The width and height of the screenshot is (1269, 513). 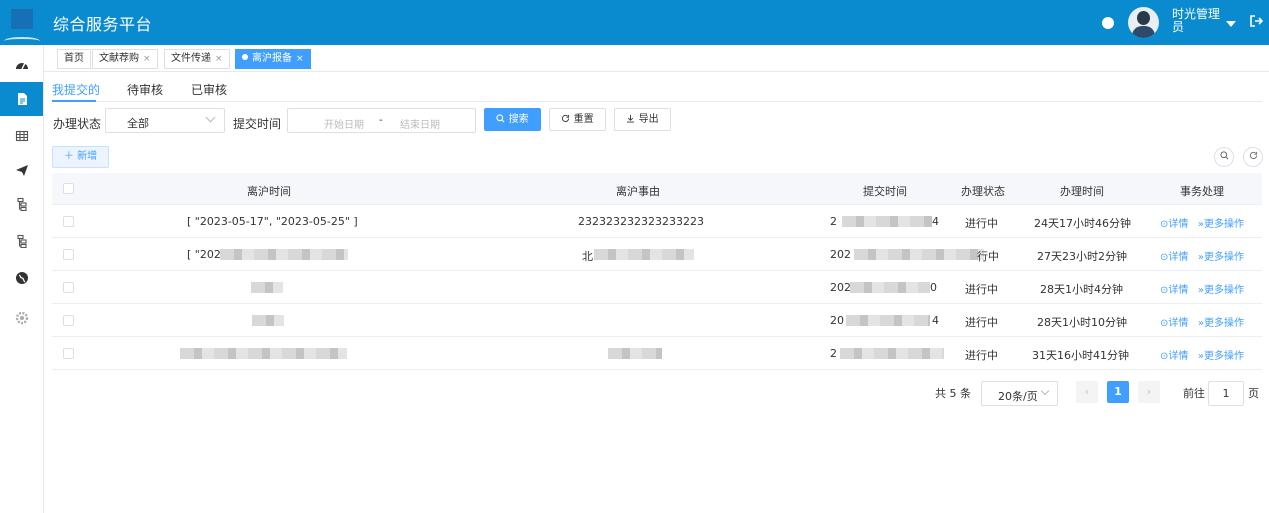 What do you see at coordinates (500, 118) in the screenshot?
I see `search-icon` at bounding box center [500, 118].